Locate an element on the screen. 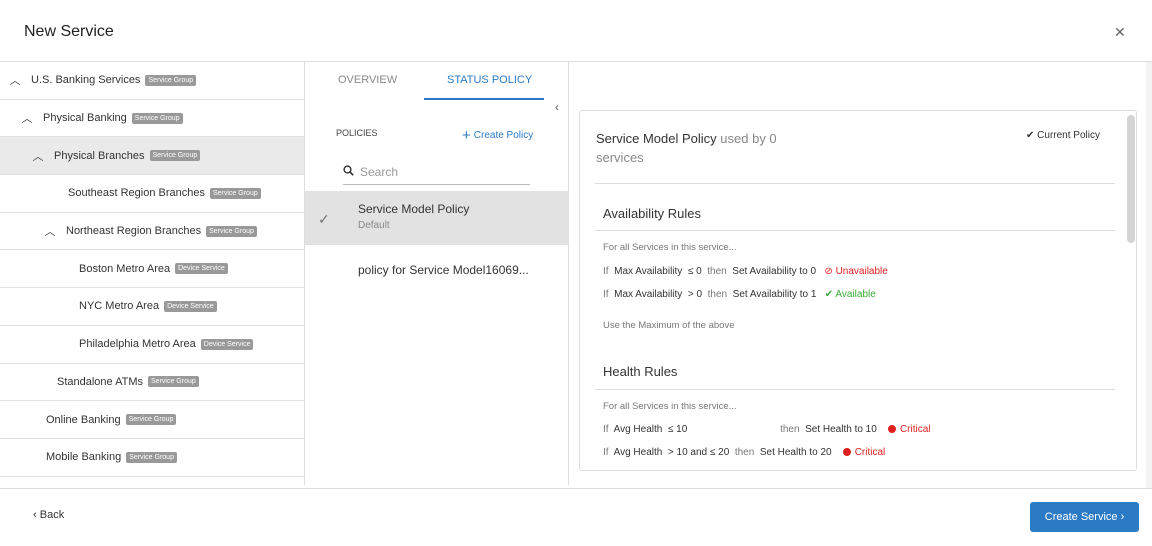  tree-item-online-banking: Online Banking Service Group is located at coordinates (152, 420).